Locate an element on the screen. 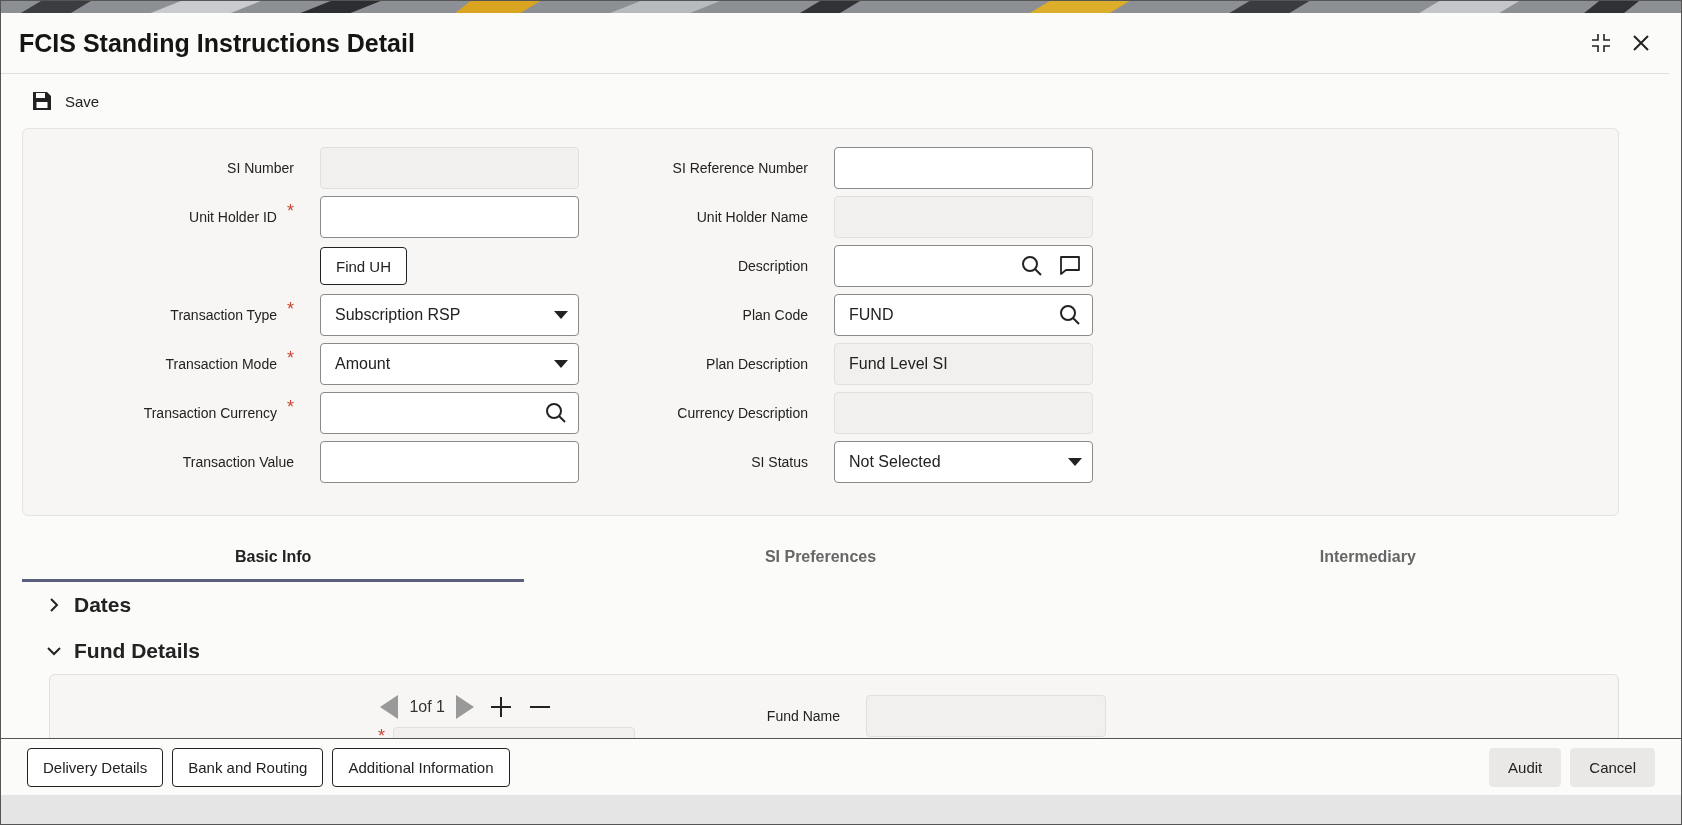  dropdown-field: Not Selected is located at coordinates (963, 462).